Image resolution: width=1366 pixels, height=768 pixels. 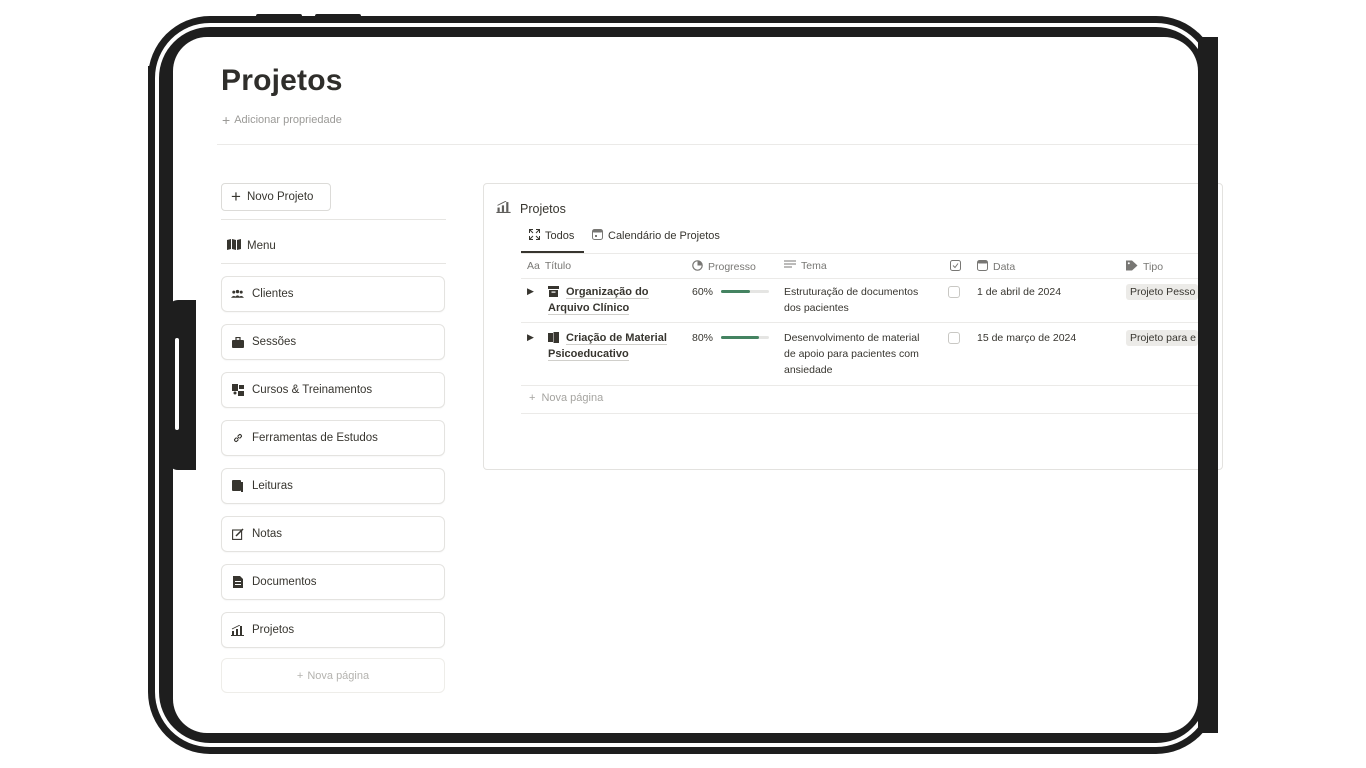 What do you see at coordinates (1027, 338) in the screenshot?
I see `date-cell: 15 de março de 2024` at bounding box center [1027, 338].